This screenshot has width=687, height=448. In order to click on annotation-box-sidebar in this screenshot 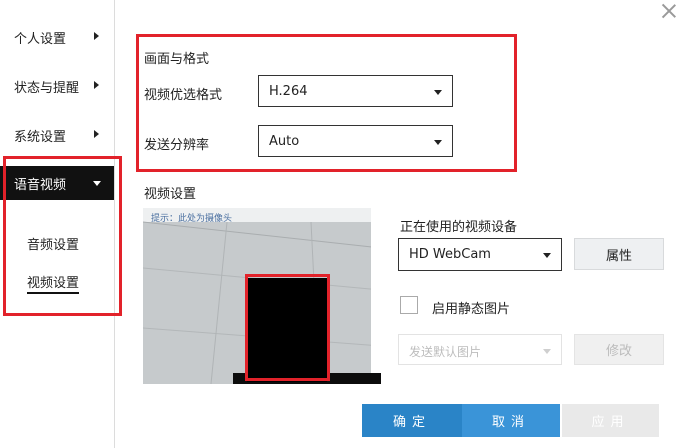, I will do `click(62, 236)`.